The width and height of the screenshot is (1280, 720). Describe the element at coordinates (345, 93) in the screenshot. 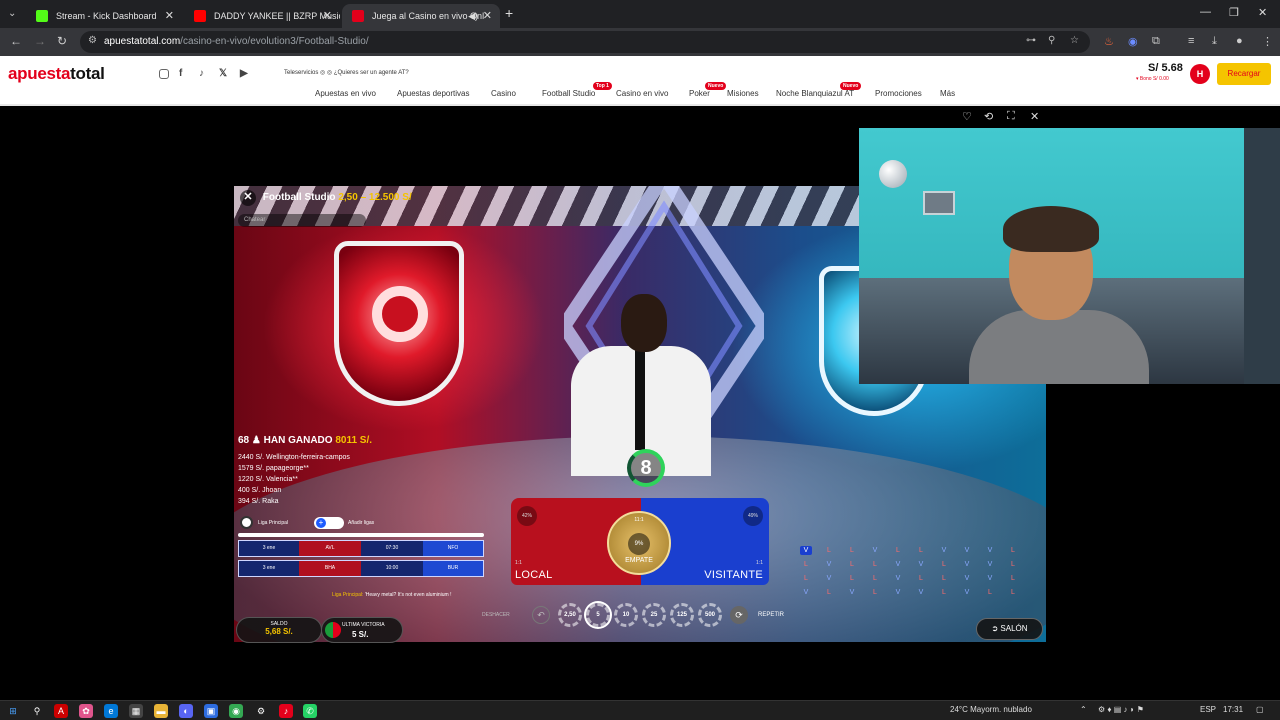

I see `nav-apuestas-en-vivo: Apuestas en vivo` at that location.